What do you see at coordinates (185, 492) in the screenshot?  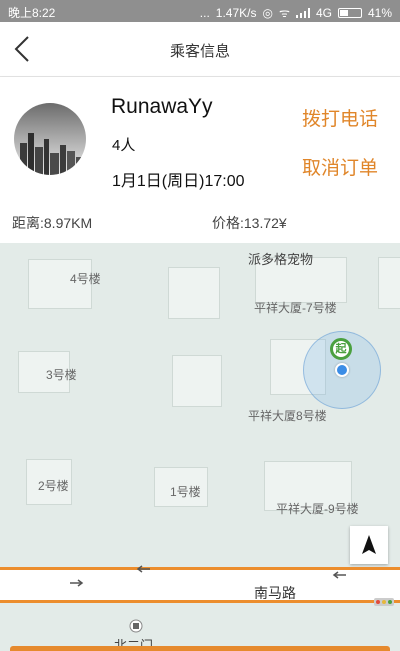 I see `building-label: 1号楼` at bounding box center [185, 492].